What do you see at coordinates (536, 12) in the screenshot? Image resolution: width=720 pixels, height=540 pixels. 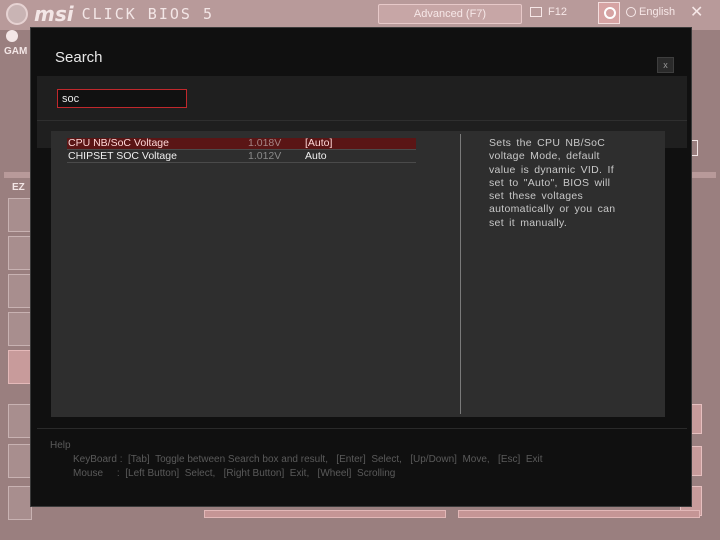 I see `screenshot-icon` at bounding box center [536, 12].